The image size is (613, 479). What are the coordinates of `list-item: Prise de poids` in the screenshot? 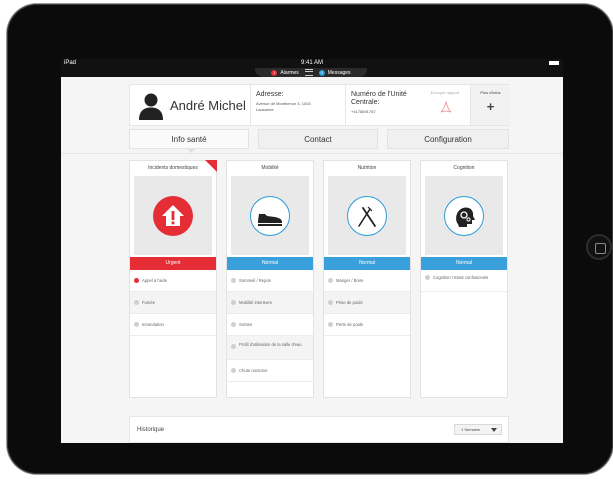 It's located at (367, 303).